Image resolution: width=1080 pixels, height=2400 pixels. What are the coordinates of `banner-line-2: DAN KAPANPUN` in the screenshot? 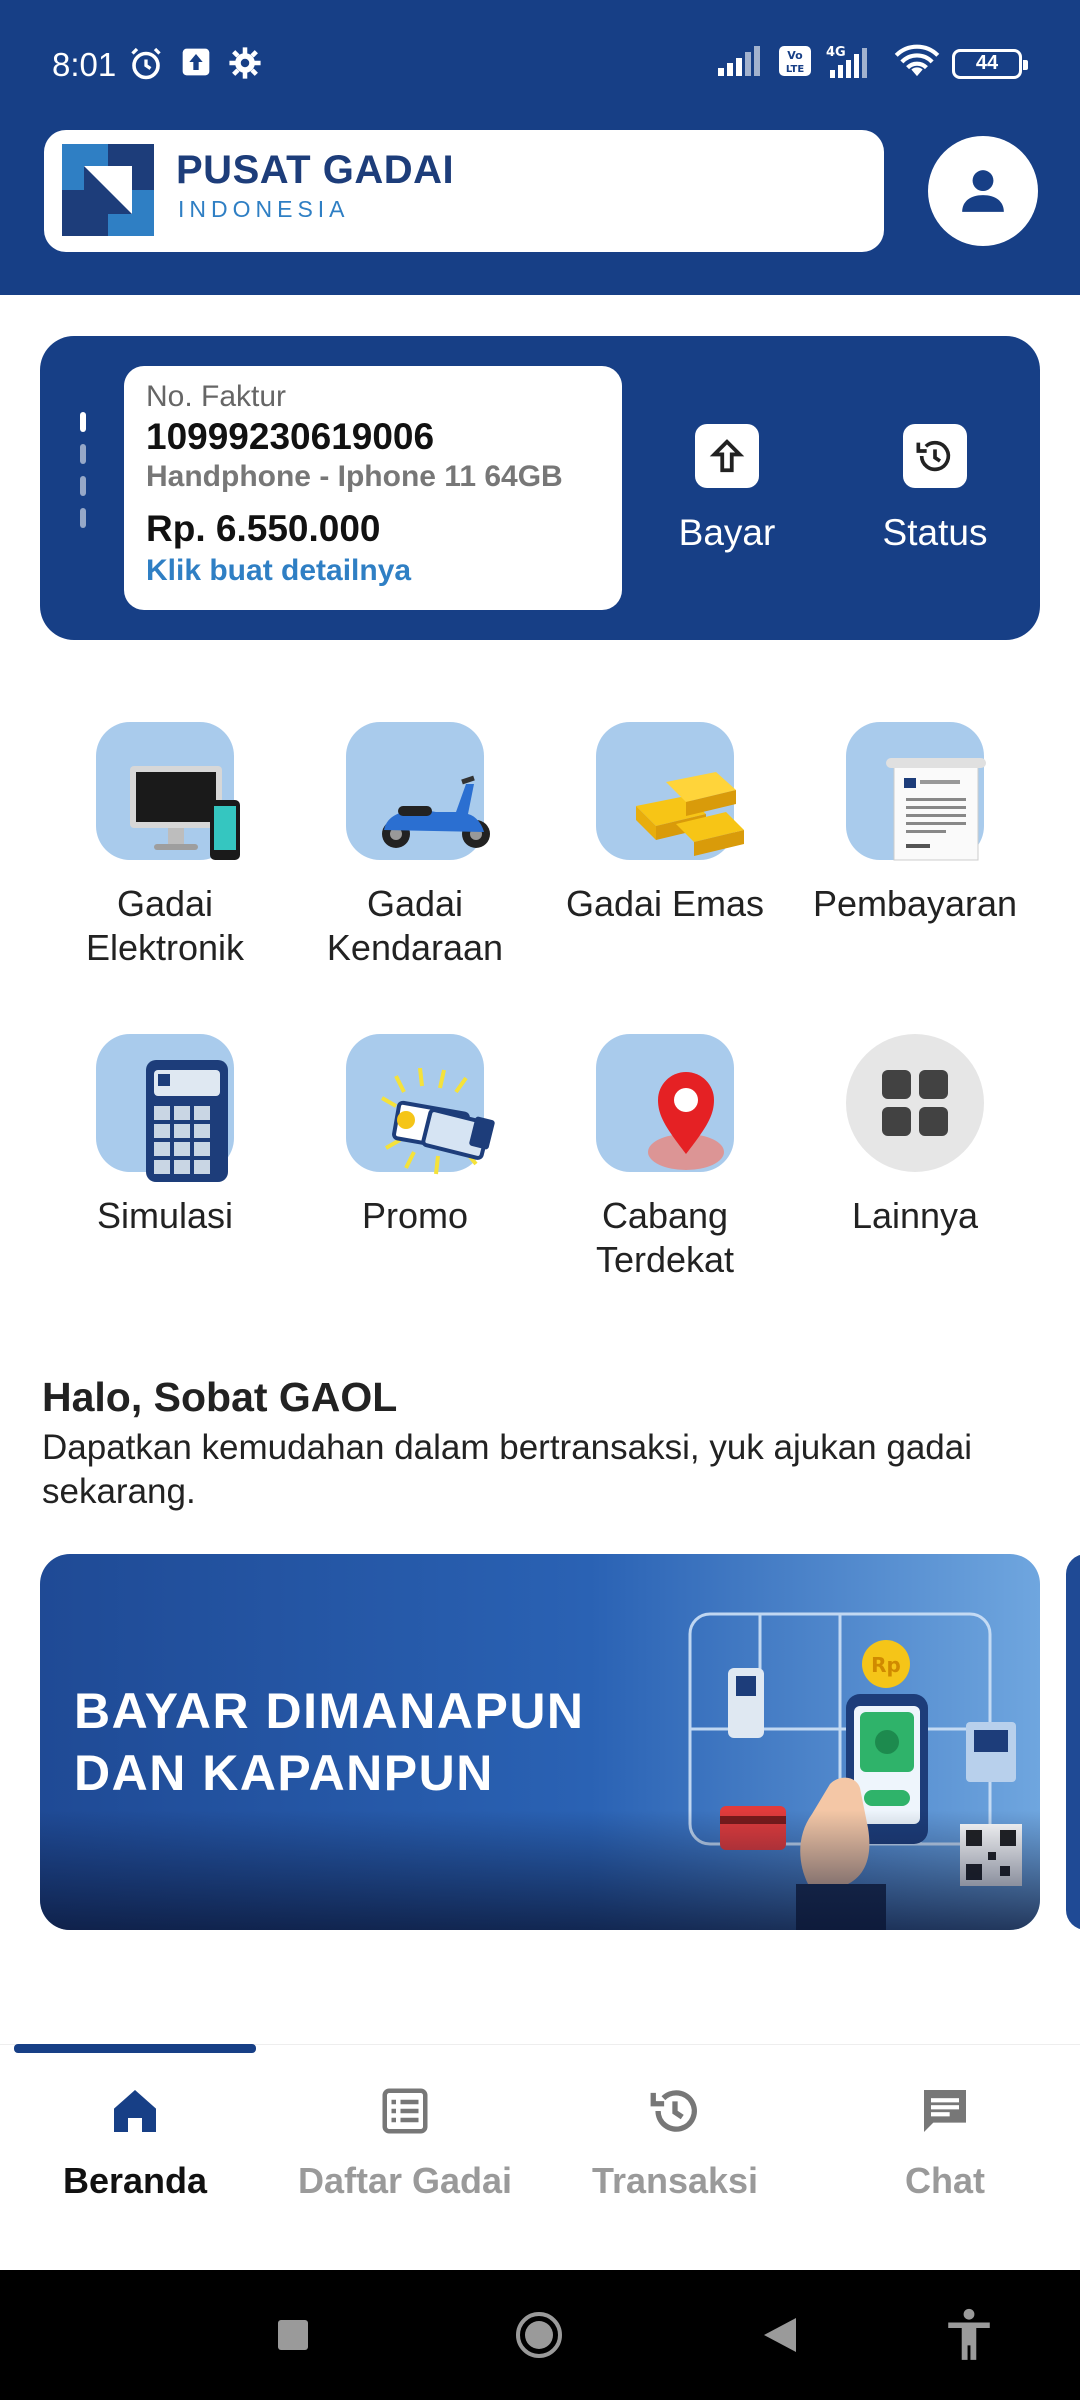 It's located at (284, 1773).